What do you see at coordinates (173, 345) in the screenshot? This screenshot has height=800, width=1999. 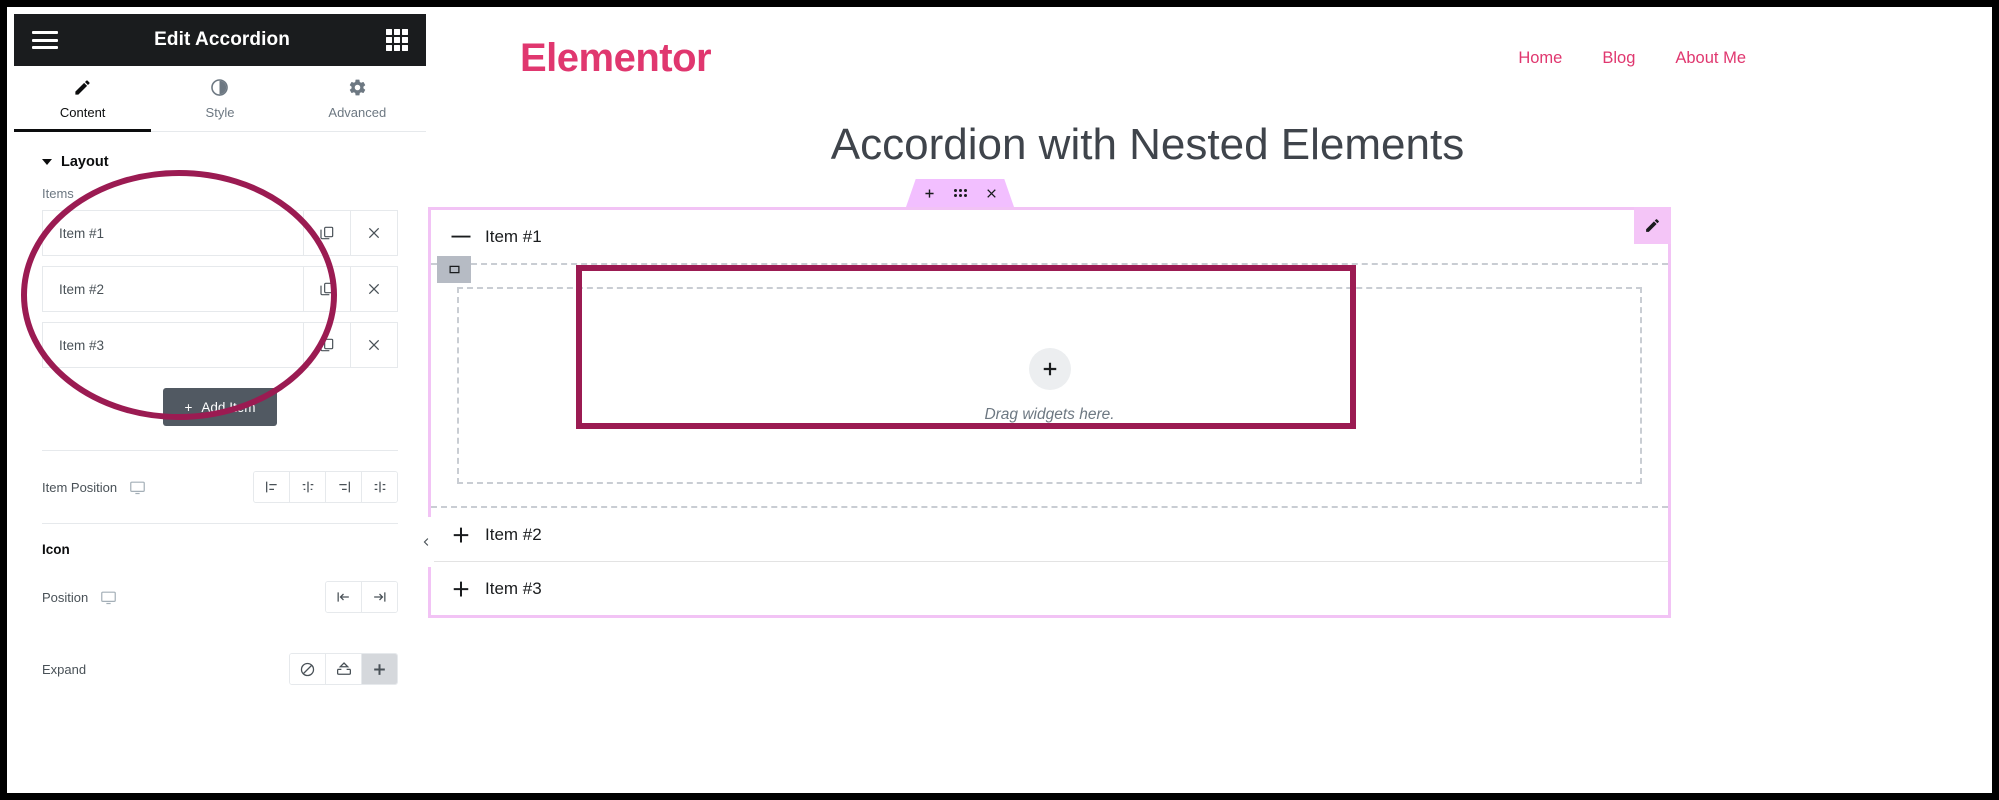 I see `repeater-row-label: Item #3` at bounding box center [173, 345].